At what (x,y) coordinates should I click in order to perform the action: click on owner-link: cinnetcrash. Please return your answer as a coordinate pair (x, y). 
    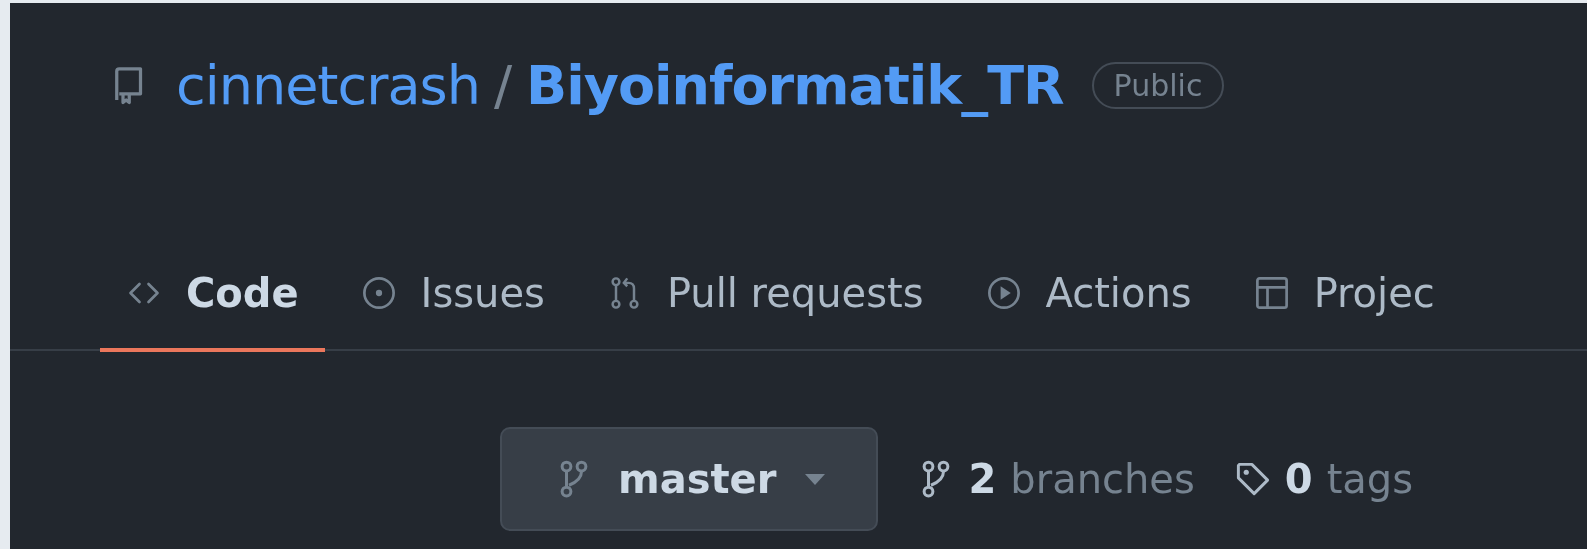
    Looking at the image, I should click on (328, 85).